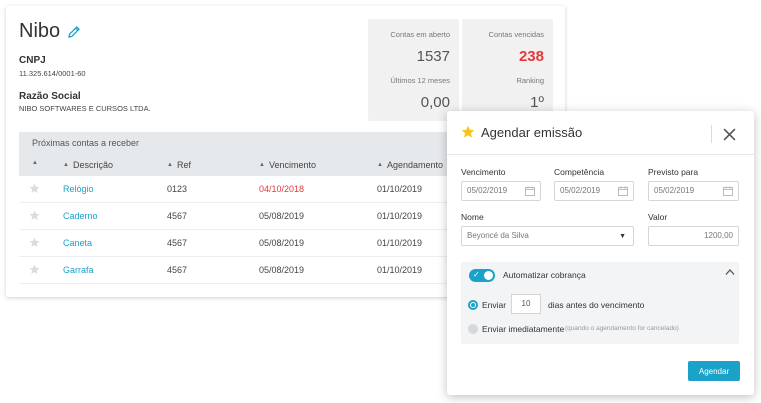 This screenshot has height=403, width=761. Describe the element at coordinates (673, 172) in the screenshot. I see `previsto-label: Previsto para` at that location.